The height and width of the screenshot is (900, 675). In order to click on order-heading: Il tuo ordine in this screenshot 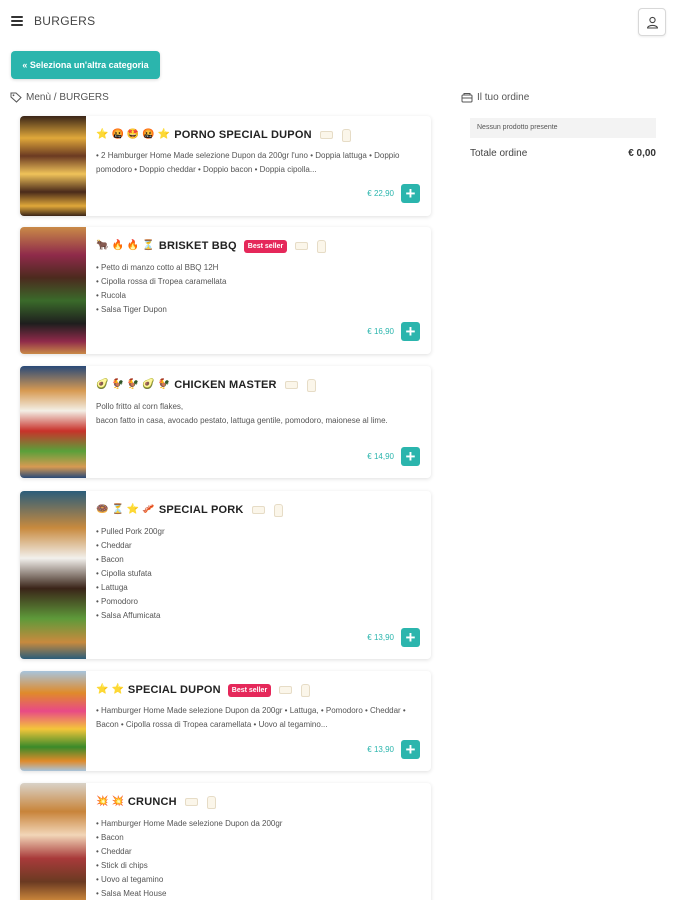, I will do `click(495, 97)`.